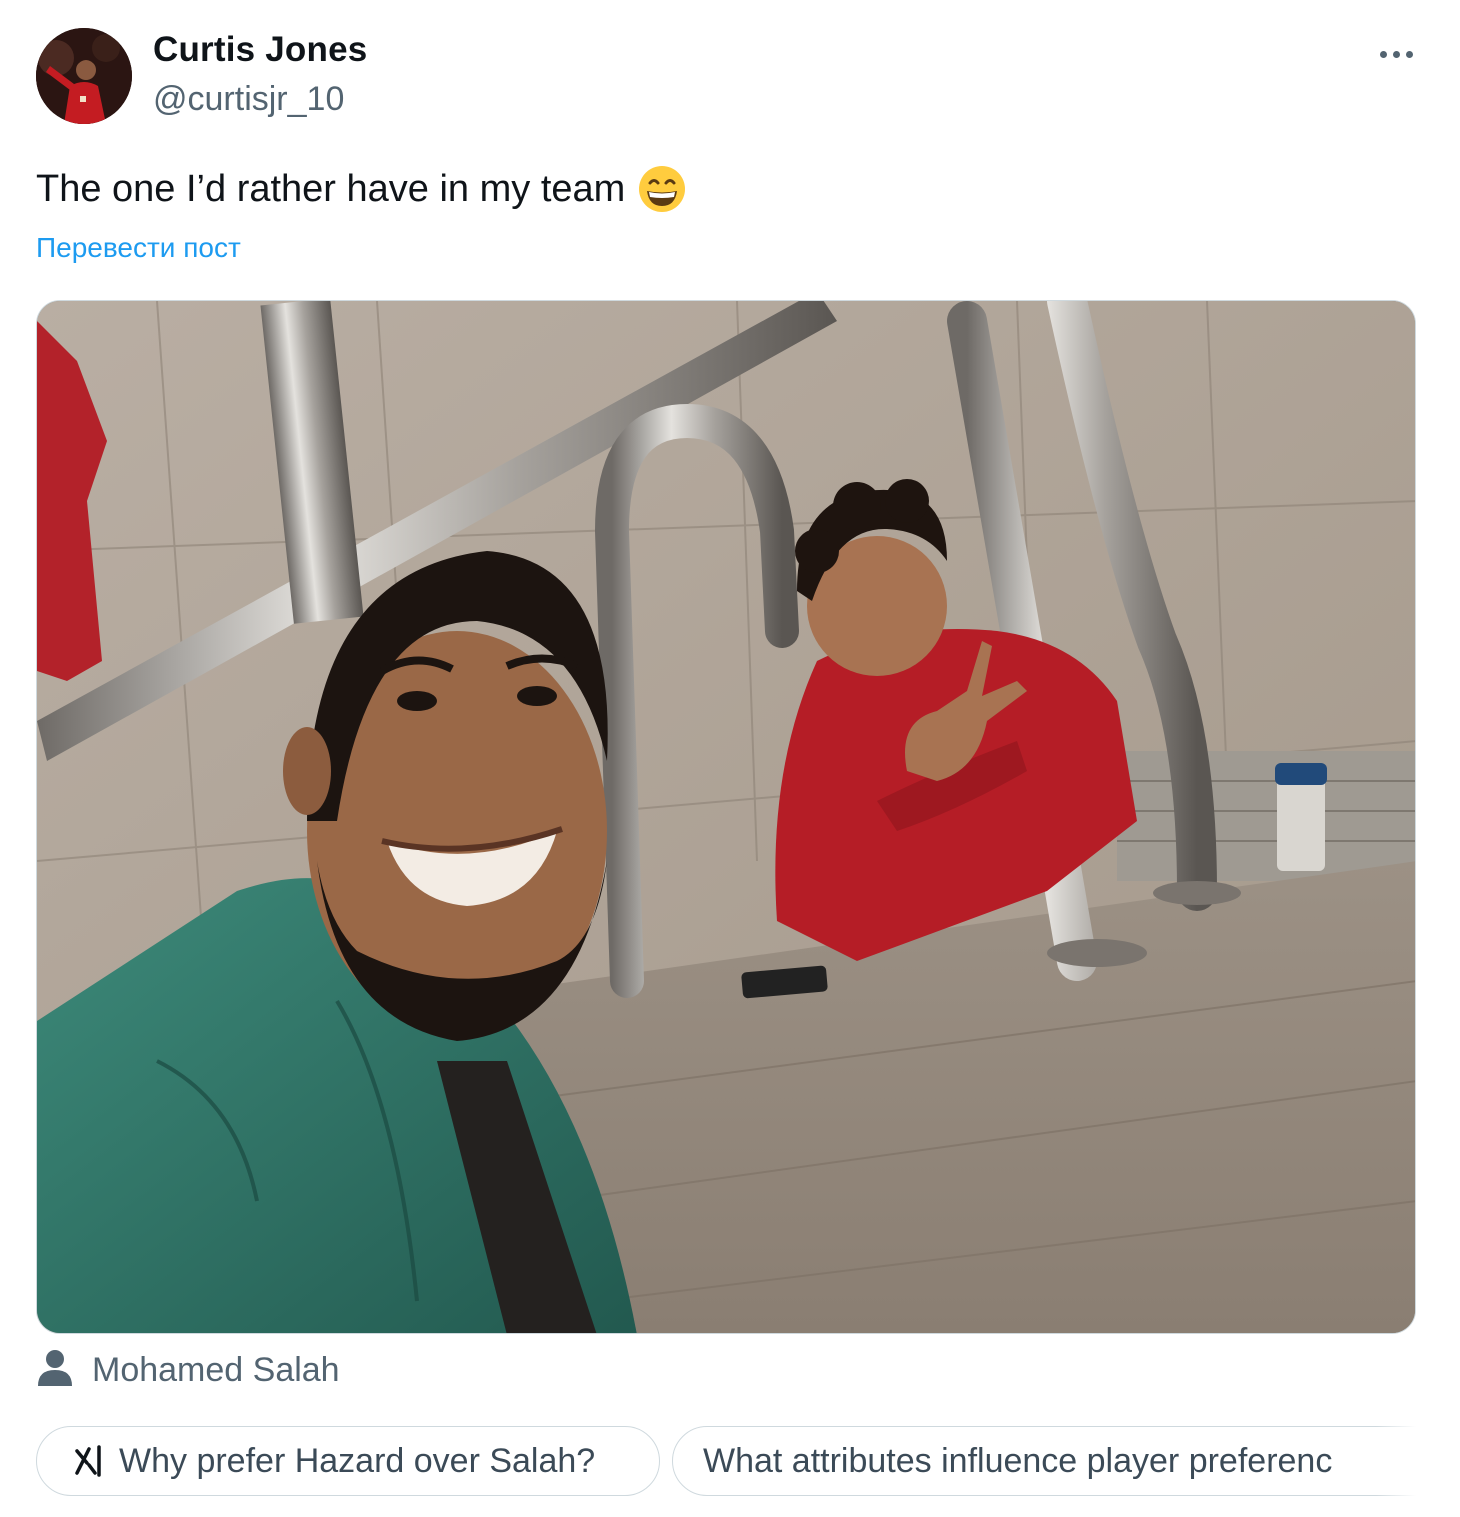 This screenshot has width=1460, height=1517. What do you see at coordinates (331, 188) in the screenshot?
I see `post-text-content: The one I’d rather have in my team` at bounding box center [331, 188].